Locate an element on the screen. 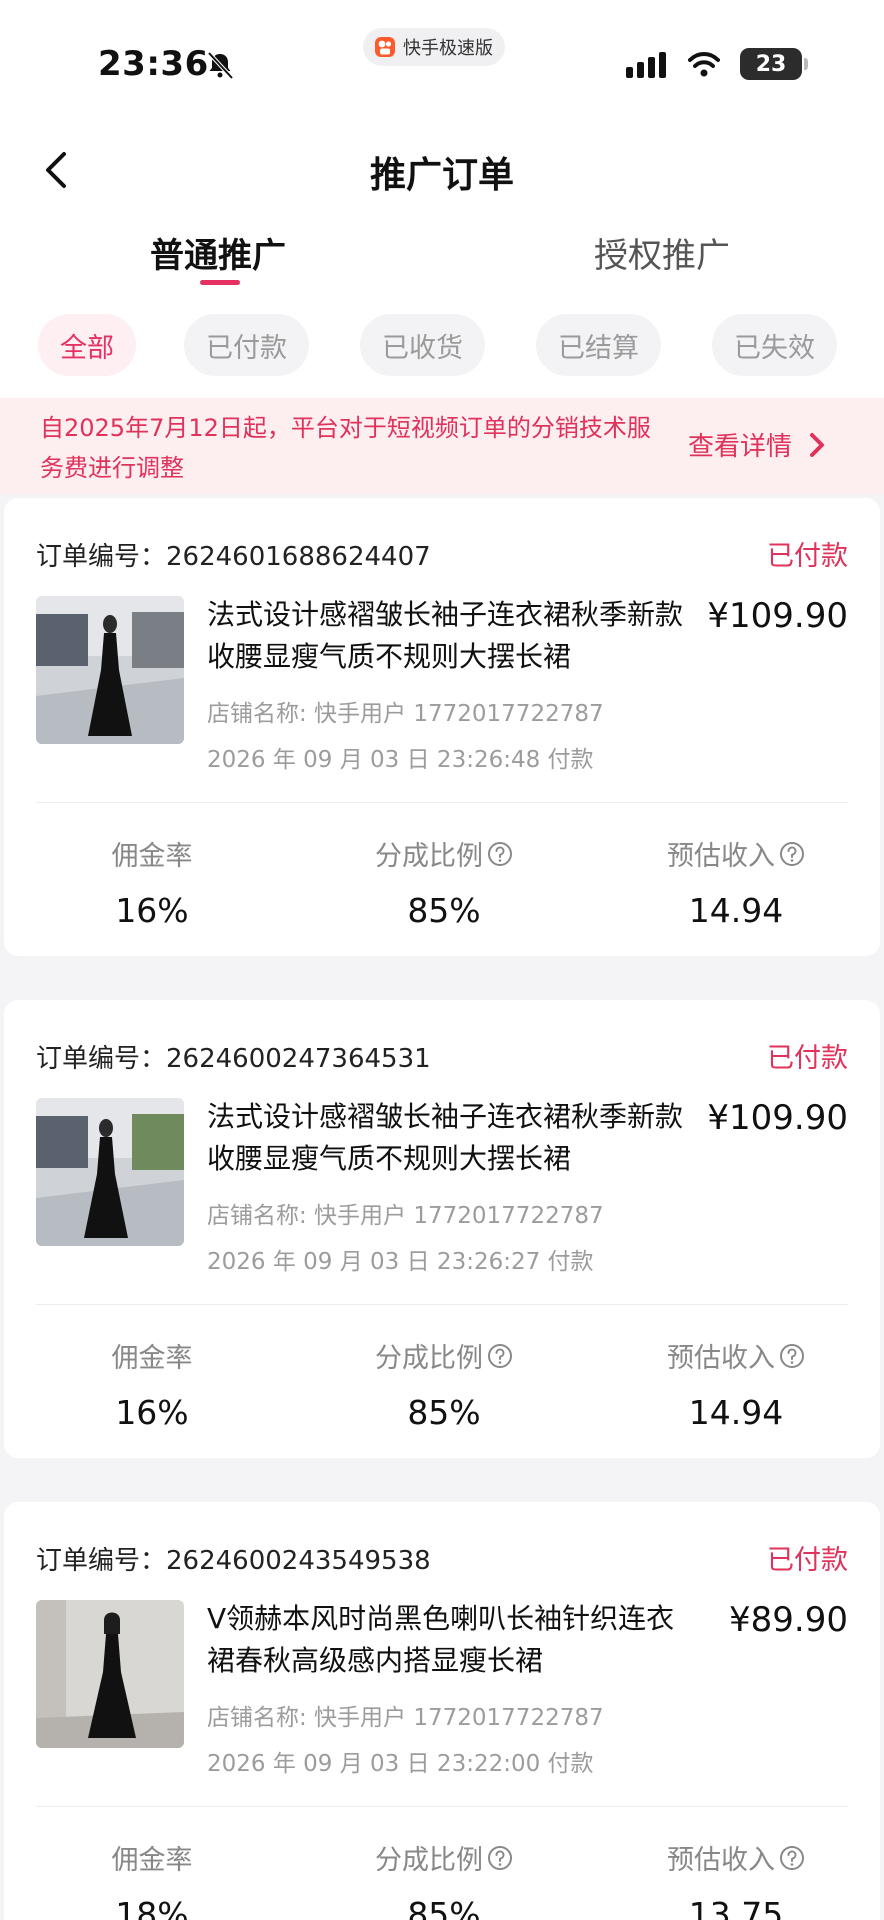 This screenshot has height=1920, width=884. commission-rate-stat: 佣金率 18% is located at coordinates (152, 1879).